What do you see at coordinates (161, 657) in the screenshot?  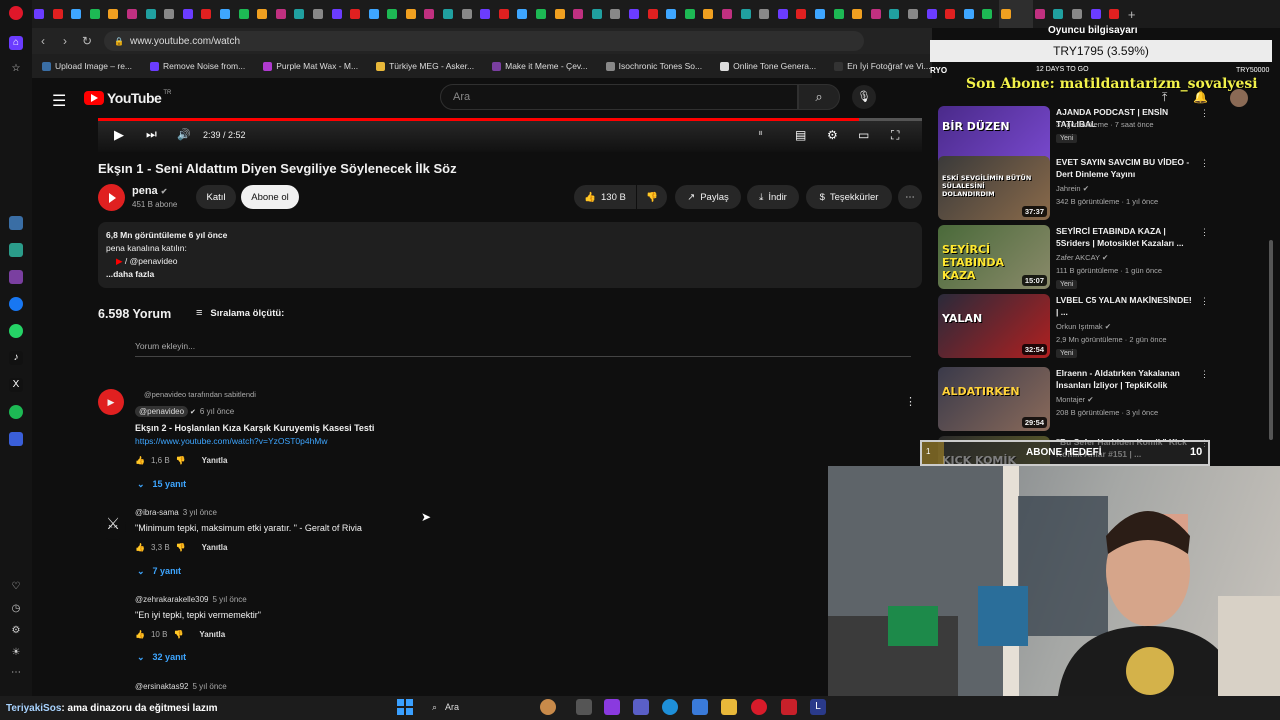 I see `replies-toggle: ⌄ 32 yanıt` at bounding box center [161, 657].